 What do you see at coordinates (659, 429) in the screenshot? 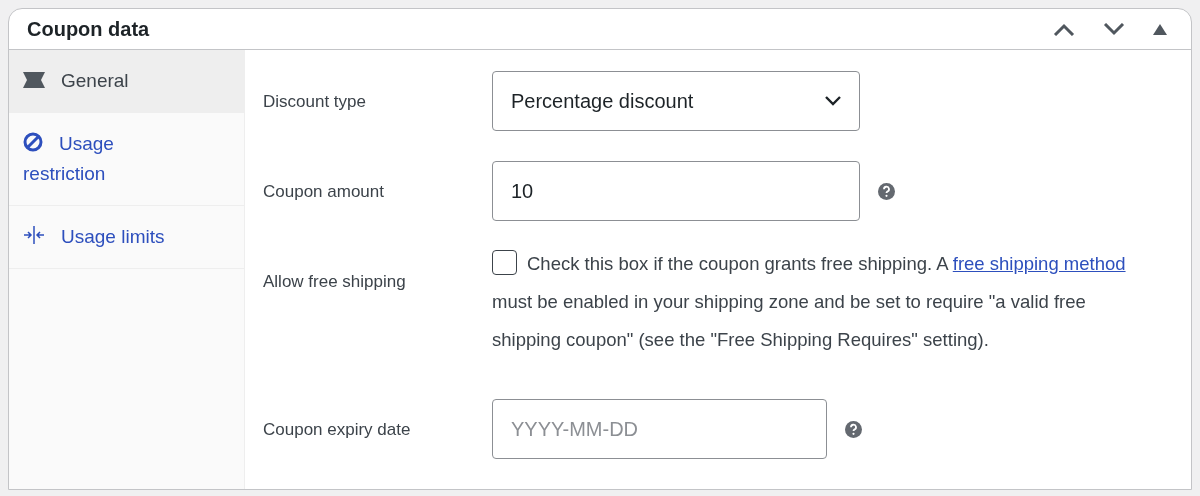
I see `input-field: YYYY-MM-DD` at bounding box center [659, 429].